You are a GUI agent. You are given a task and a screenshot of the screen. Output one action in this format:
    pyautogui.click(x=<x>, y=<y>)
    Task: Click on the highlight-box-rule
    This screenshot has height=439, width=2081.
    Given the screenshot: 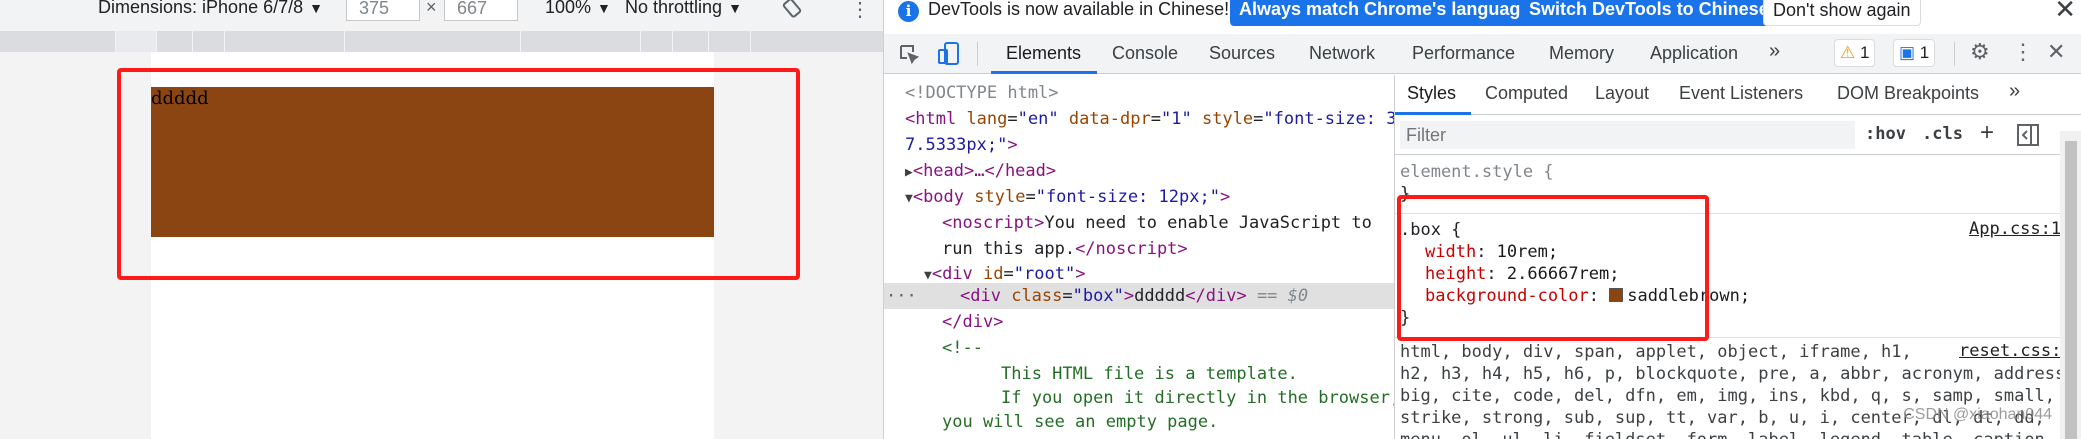 What is the action you would take?
    pyautogui.click(x=1553, y=268)
    